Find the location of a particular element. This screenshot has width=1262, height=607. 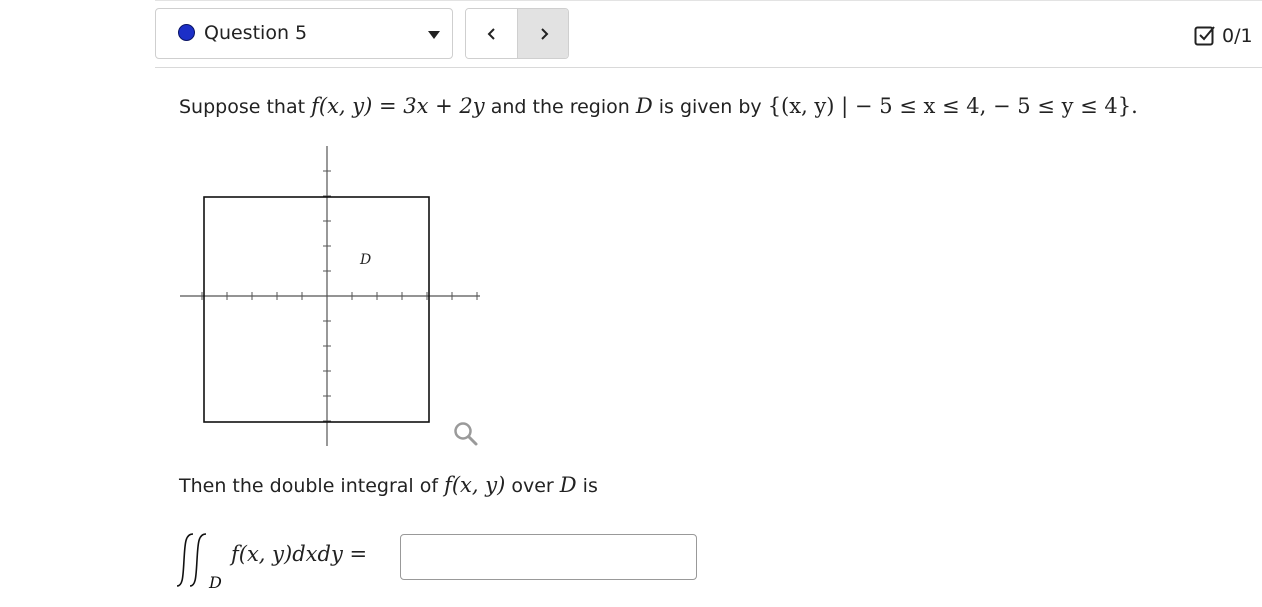

double-integral: D f(x, y)dxdy = is located at coordinates (282, 561).